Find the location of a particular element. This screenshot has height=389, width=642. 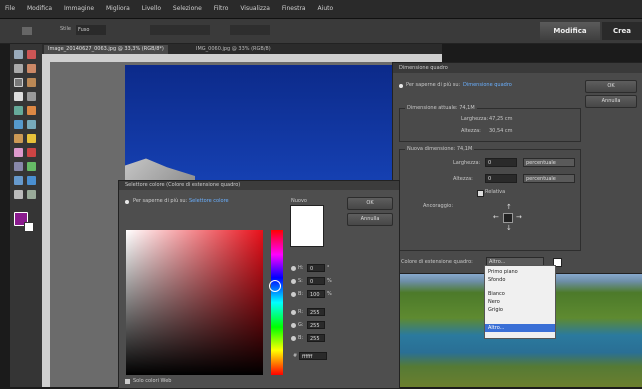

pencil-tool-icon is located at coordinates (31, 152).